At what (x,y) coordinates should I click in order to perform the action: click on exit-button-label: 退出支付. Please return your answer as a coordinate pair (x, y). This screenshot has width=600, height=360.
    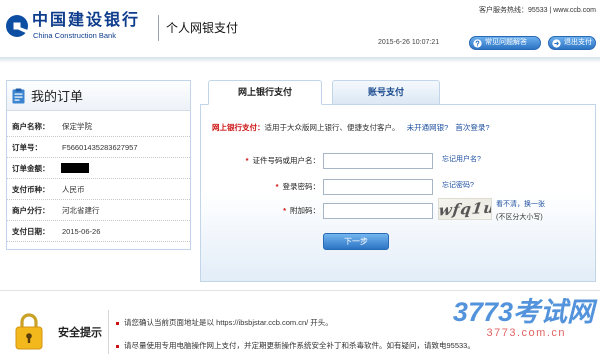
    Looking at the image, I should click on (578, 42).